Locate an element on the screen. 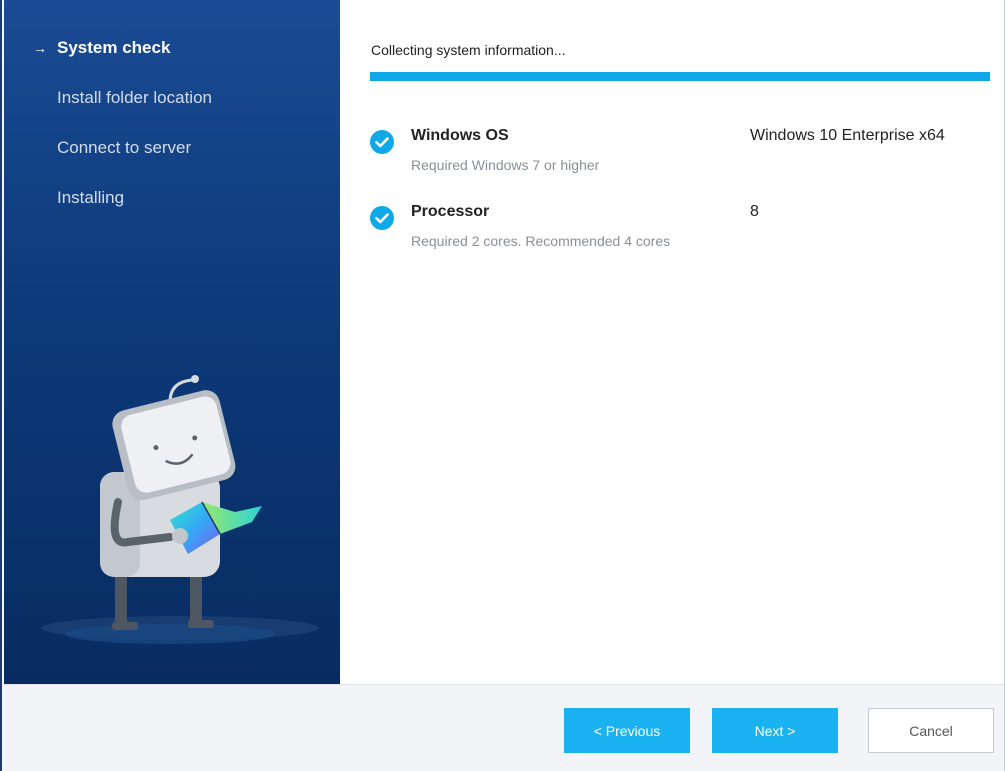 The height and width of the screenshot is (771, 1005). next-button: Next > is located at coordinates (775, 730).